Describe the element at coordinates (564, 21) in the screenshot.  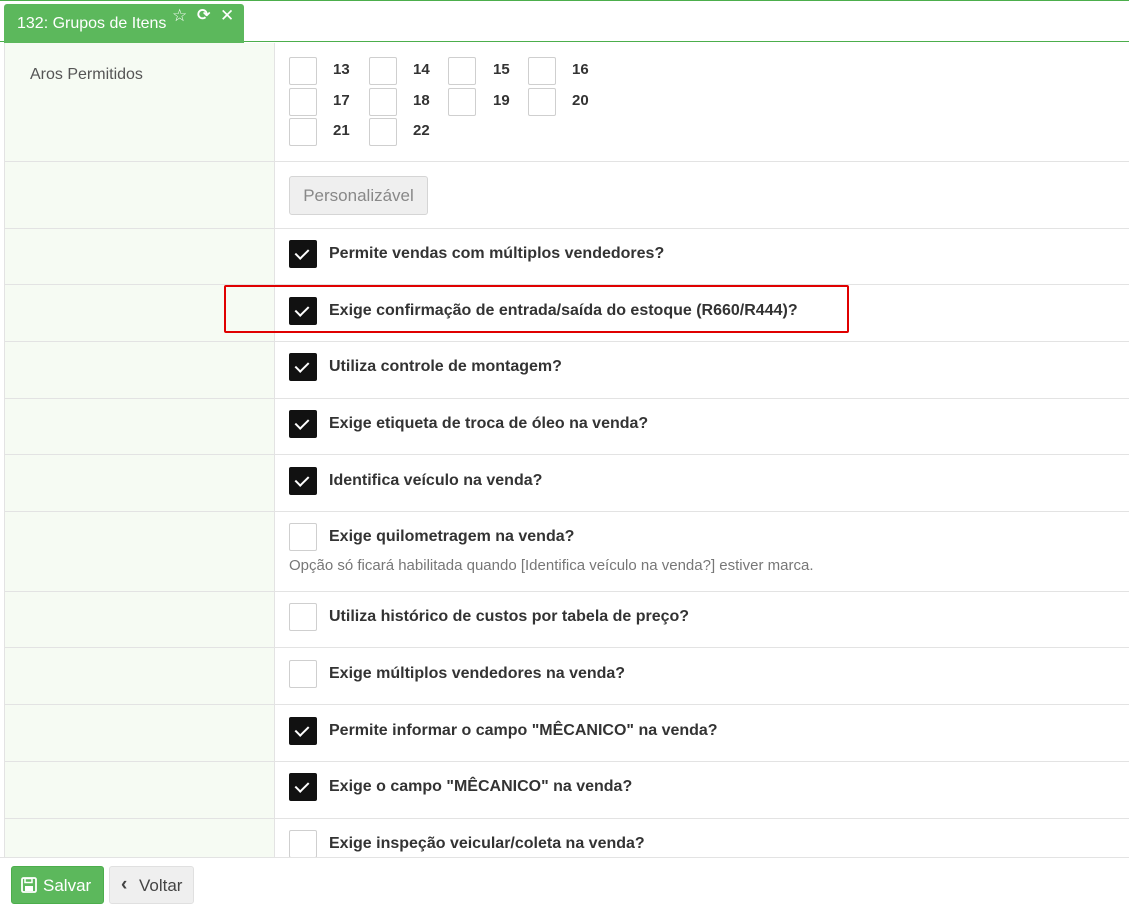
I see `tab-bar: 132: Grupos de Itens ☆ ⟳ ✕` at that location.